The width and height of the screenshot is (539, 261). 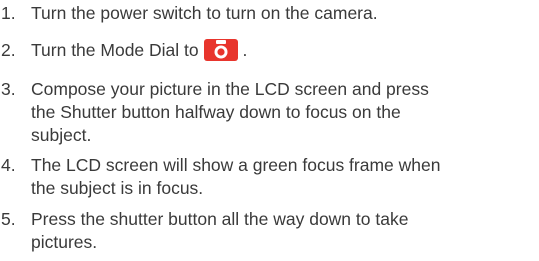 I want to click on step-number: 1., so click(x=8, y=13).